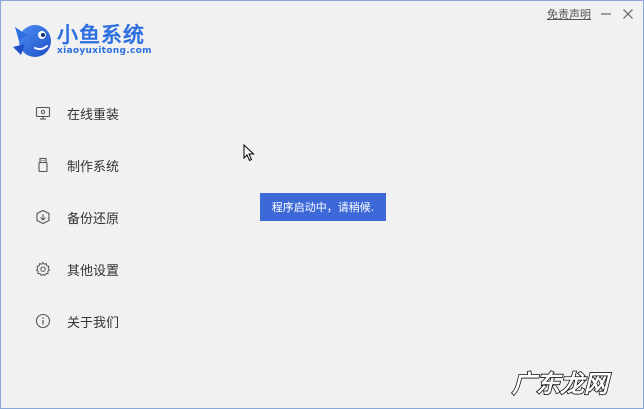  I want to click on info-icon, so click(43, 321).